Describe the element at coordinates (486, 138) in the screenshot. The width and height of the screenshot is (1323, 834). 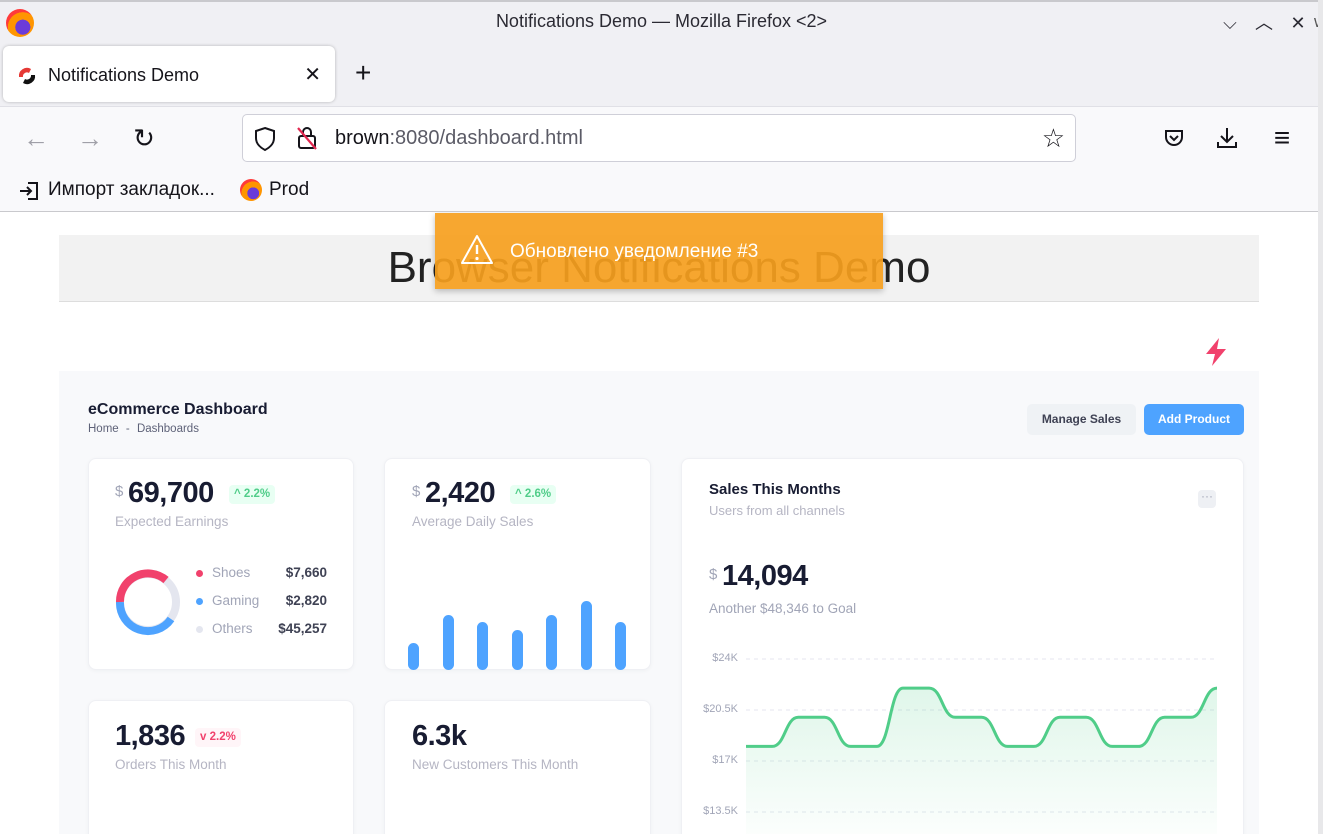
I see `url-path: :8080/dashboard.html` at that location.